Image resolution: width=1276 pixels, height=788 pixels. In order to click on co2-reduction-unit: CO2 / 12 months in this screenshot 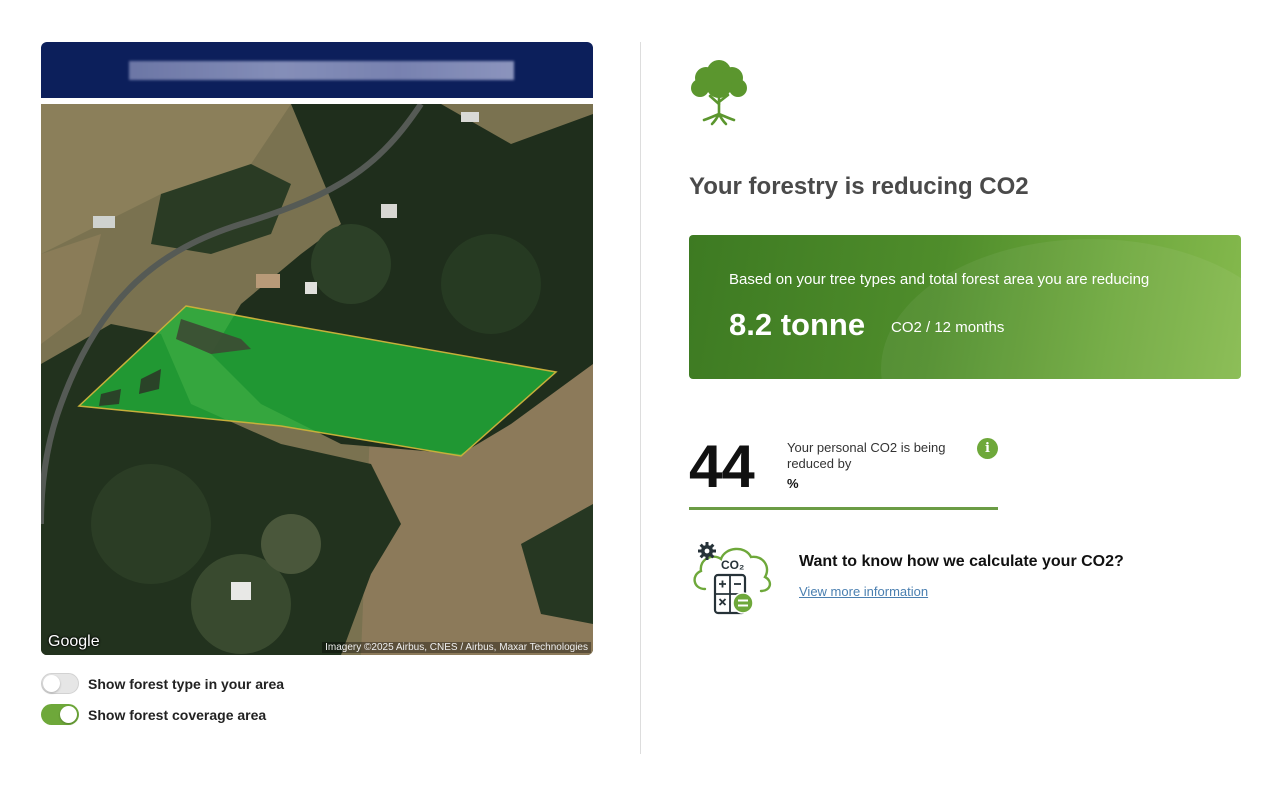, I will do `click(948, 327)`.